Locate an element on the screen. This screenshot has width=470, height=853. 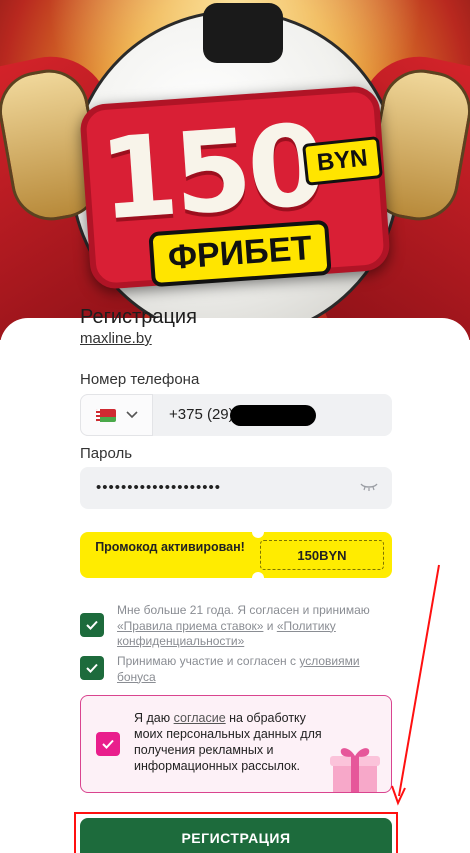
site-link: maxline.by is located at coordinates (116, 338).